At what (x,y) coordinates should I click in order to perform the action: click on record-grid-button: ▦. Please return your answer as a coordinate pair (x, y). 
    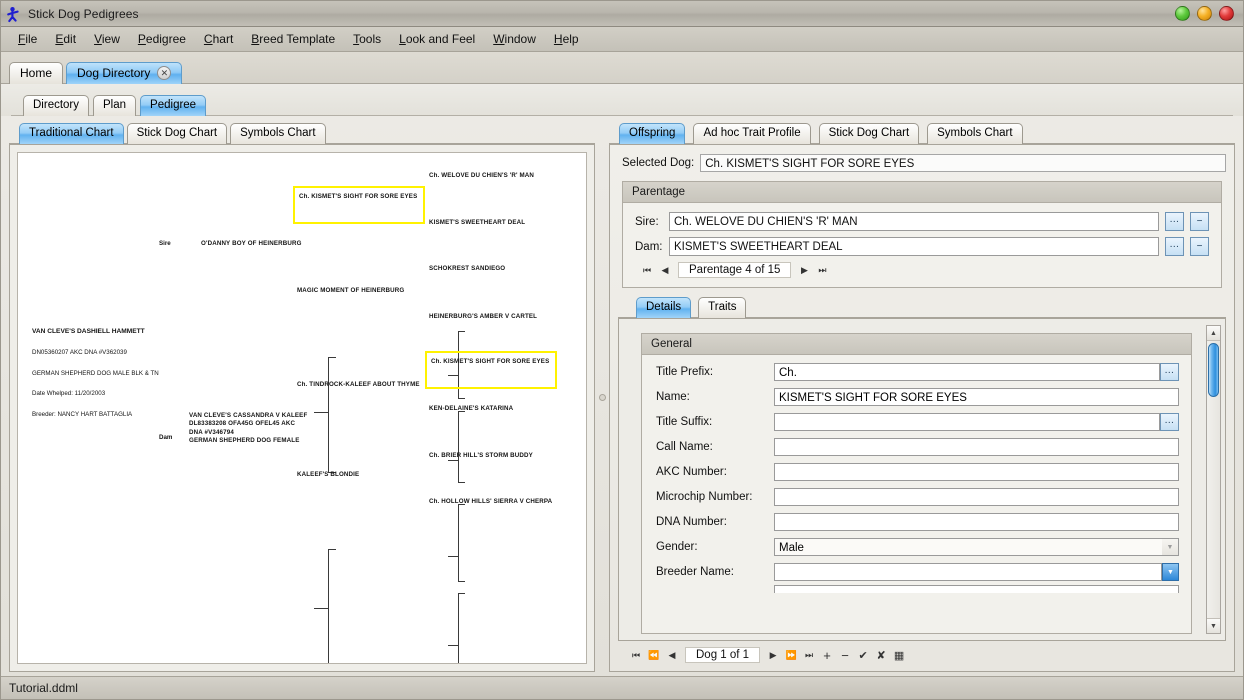
    Looking at the image, I should click on (899, 655).